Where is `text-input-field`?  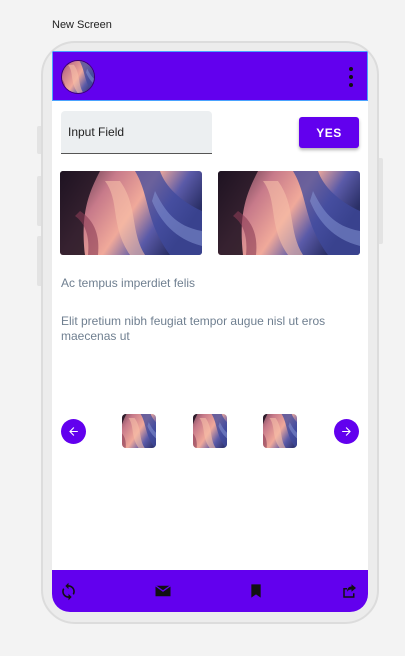 text-input-field is located at coordinates (136, 132).